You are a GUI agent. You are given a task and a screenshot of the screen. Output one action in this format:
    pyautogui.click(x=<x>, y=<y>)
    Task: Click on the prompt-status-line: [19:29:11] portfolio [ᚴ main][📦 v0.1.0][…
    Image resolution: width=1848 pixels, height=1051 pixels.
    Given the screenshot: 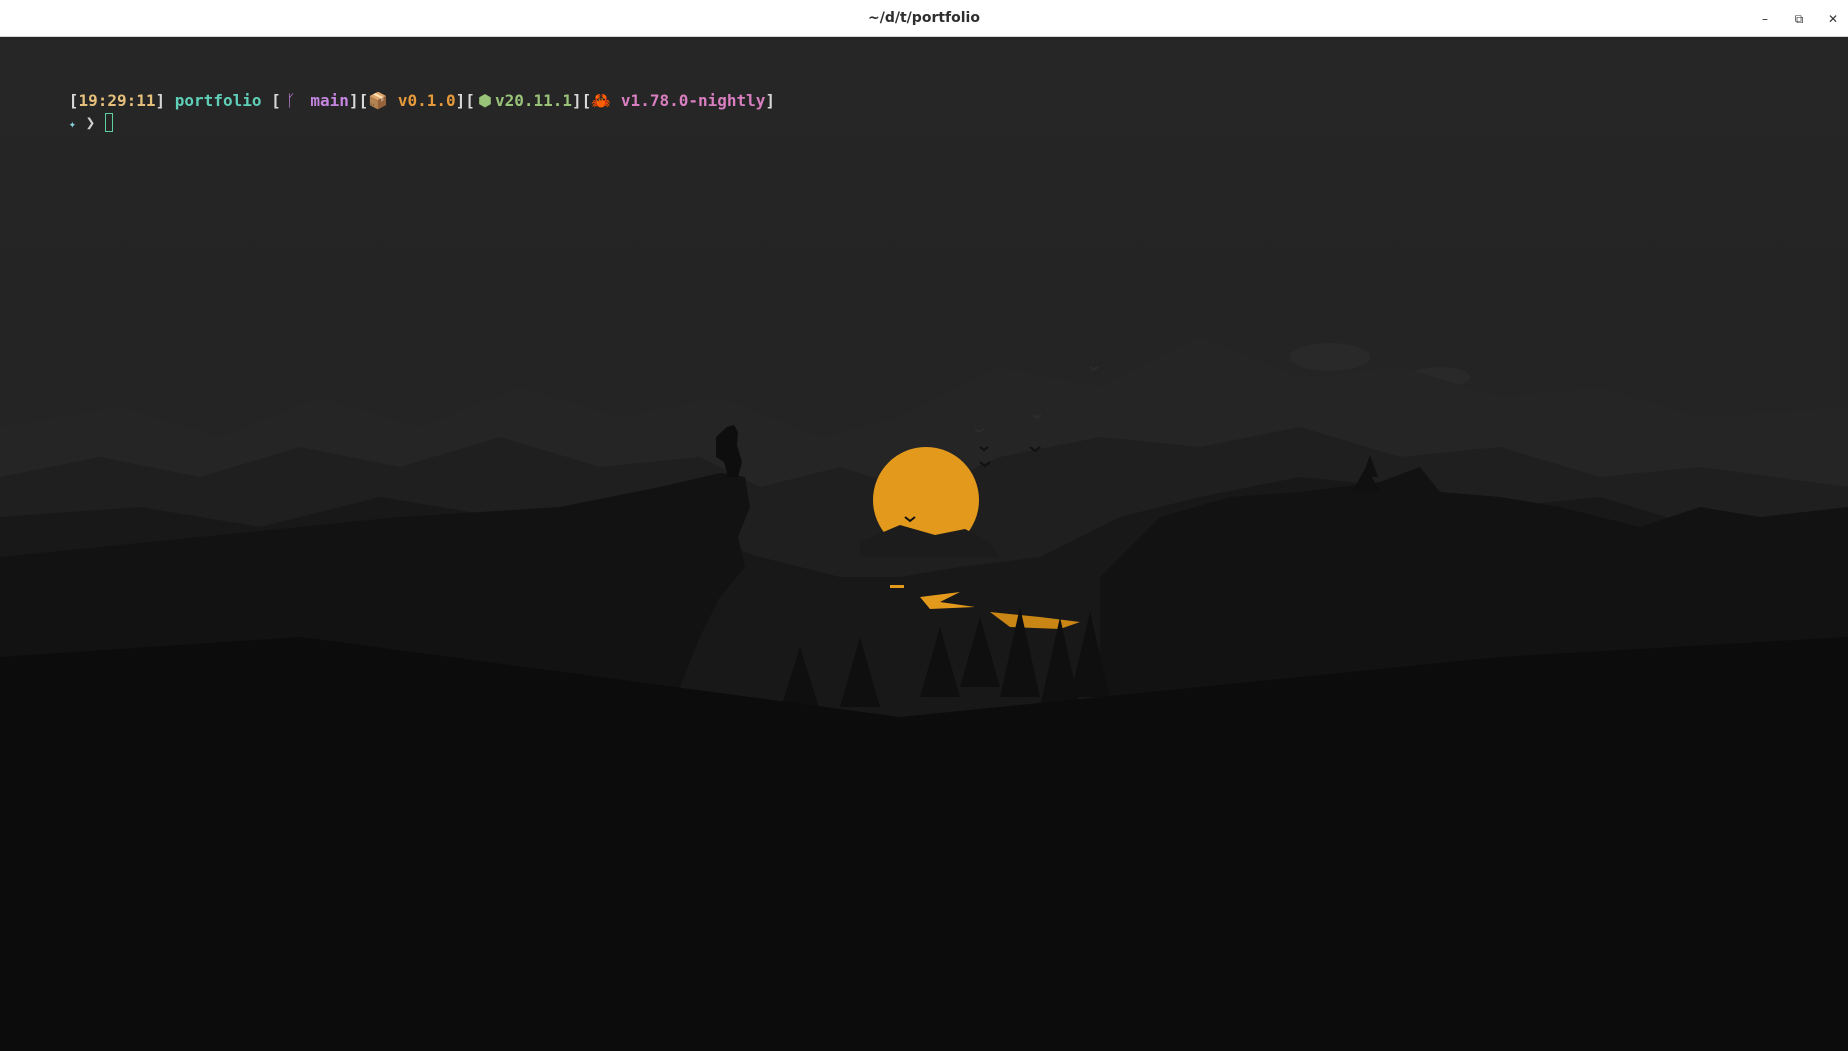 What is the action you would take?
    pyautogui.click(x=393, y=101)
    